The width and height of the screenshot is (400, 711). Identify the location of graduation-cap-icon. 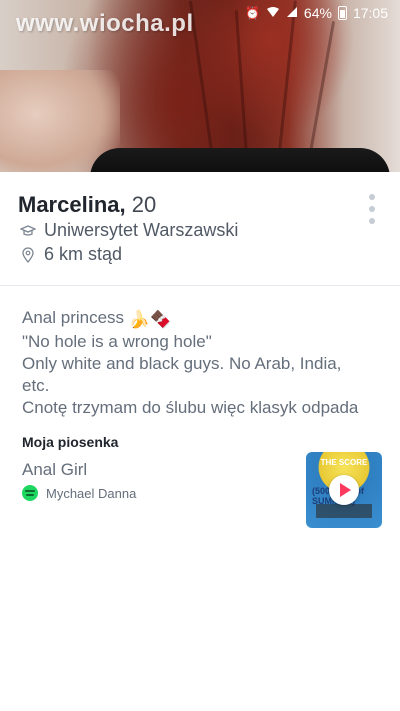
(28, 231).